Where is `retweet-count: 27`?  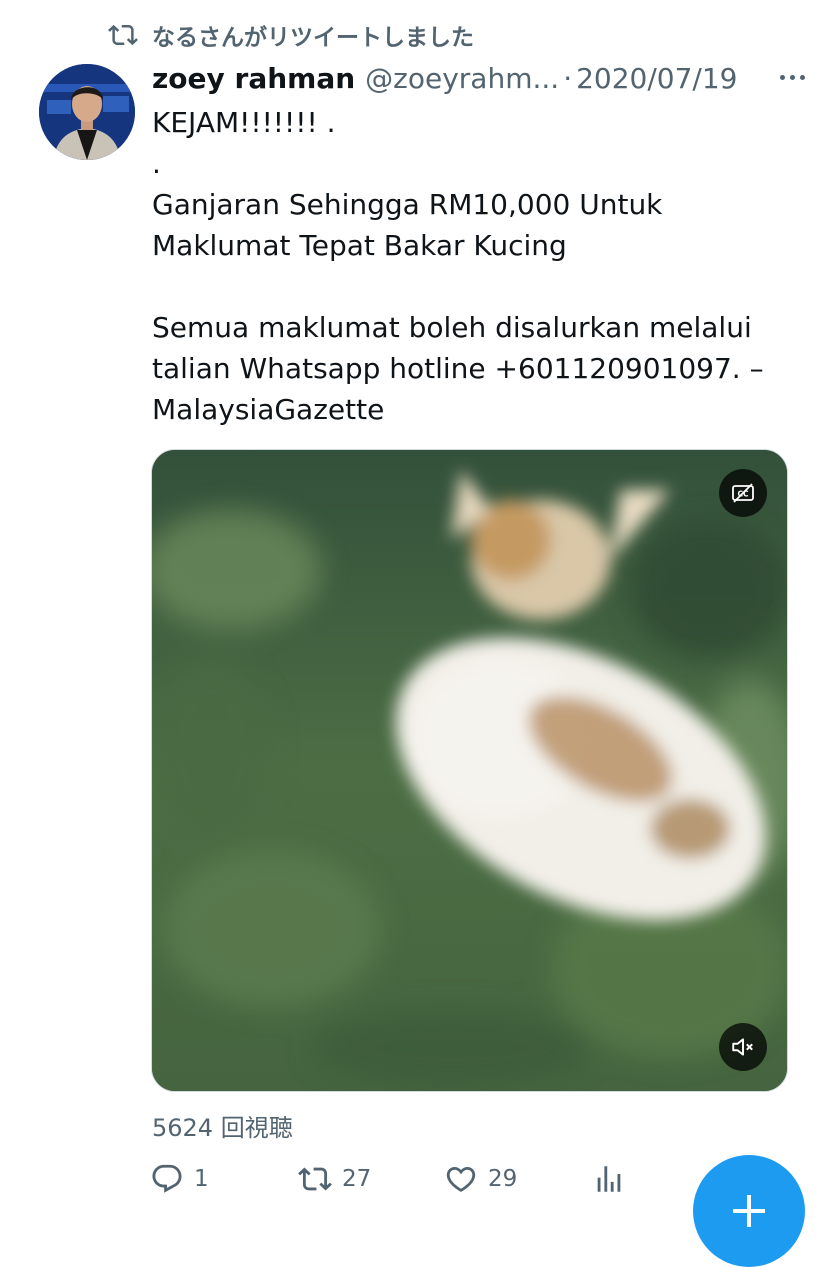
retweet-count: 27 is located at coordinates (357, 1179).